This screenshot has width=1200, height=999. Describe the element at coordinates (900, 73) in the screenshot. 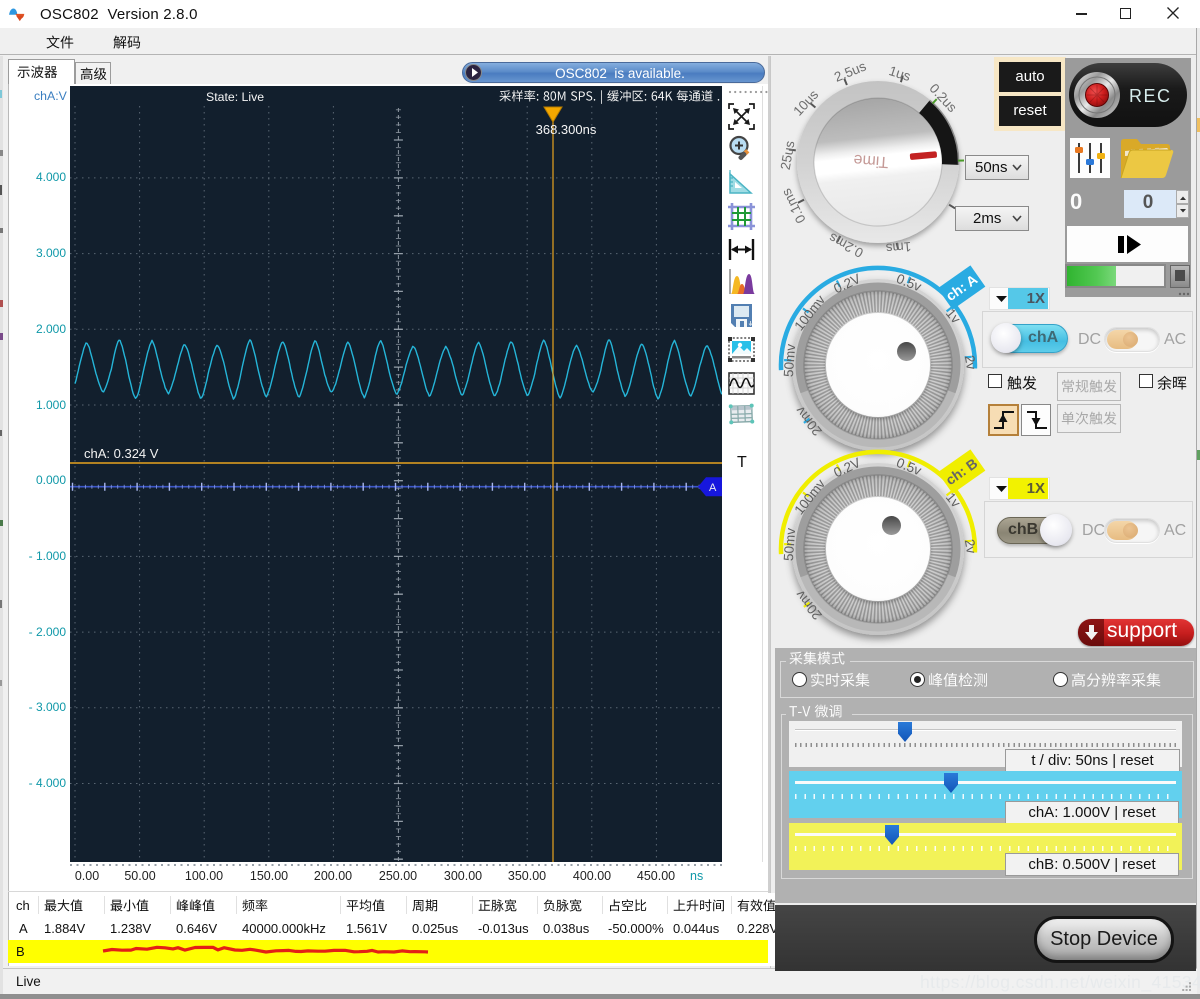

I see `svg-text: 1us` at that location.